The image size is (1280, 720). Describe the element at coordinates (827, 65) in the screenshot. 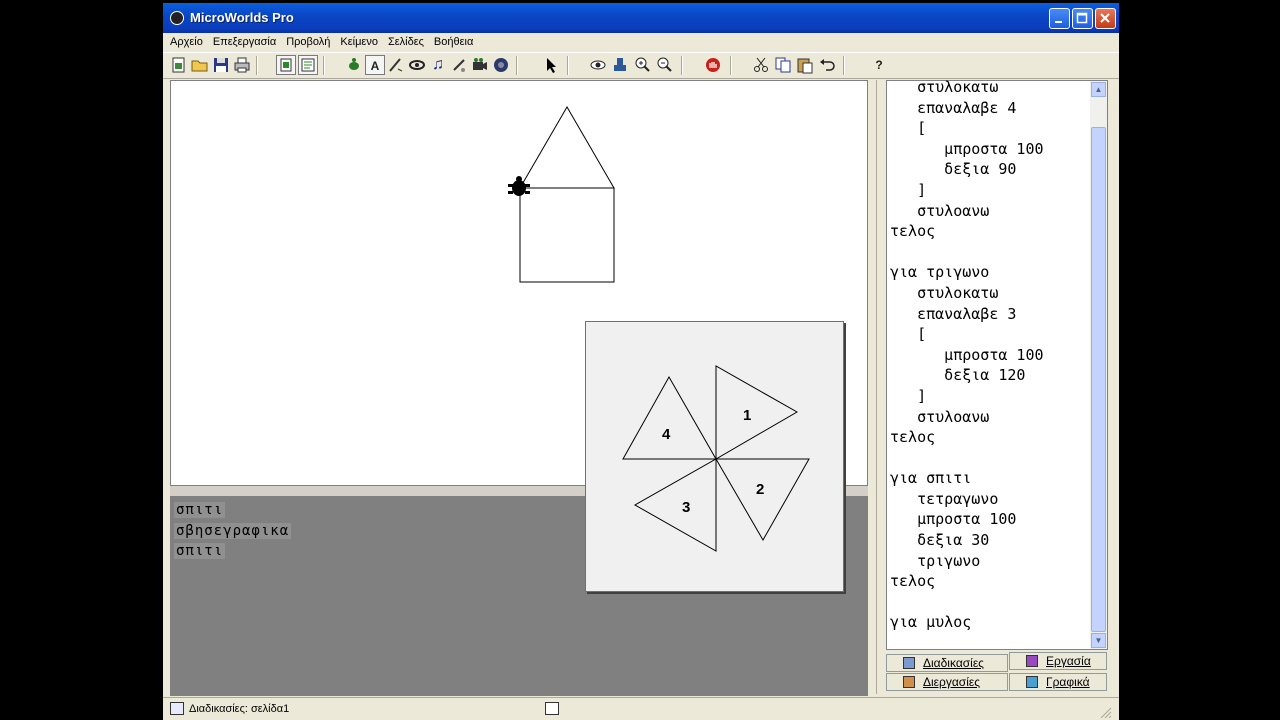

I see `undo-icon` at that location.